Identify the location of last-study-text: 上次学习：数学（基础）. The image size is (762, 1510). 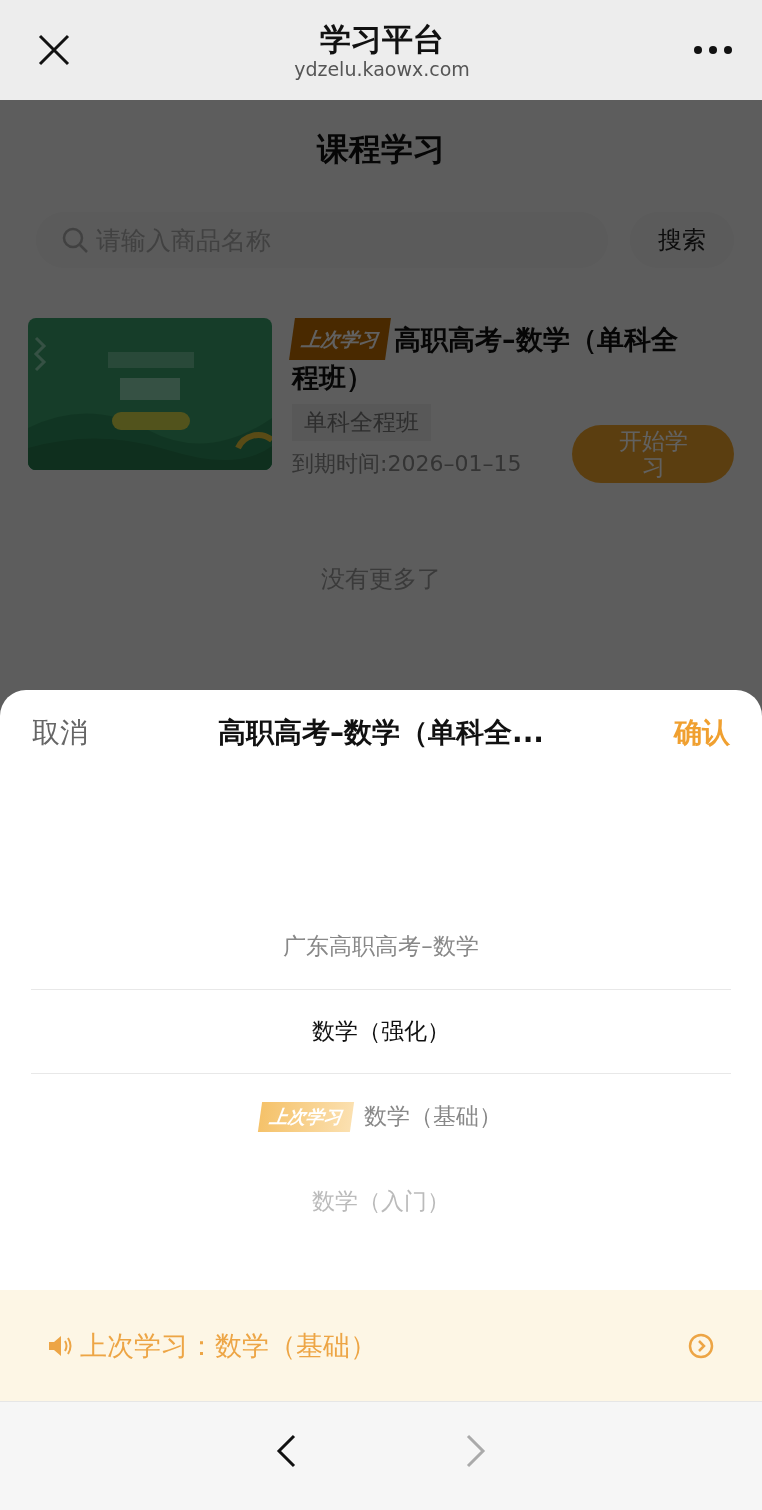
(228, 1345).